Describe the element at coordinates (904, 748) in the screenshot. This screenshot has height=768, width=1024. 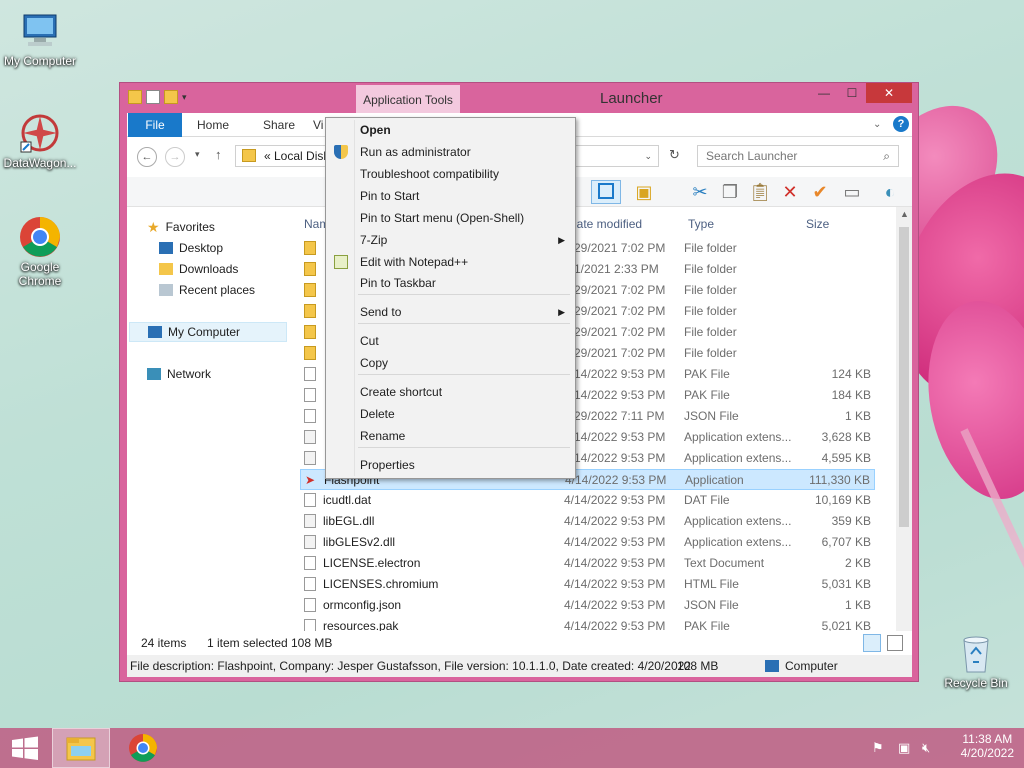
I see `network-icon: ▣` at that location.